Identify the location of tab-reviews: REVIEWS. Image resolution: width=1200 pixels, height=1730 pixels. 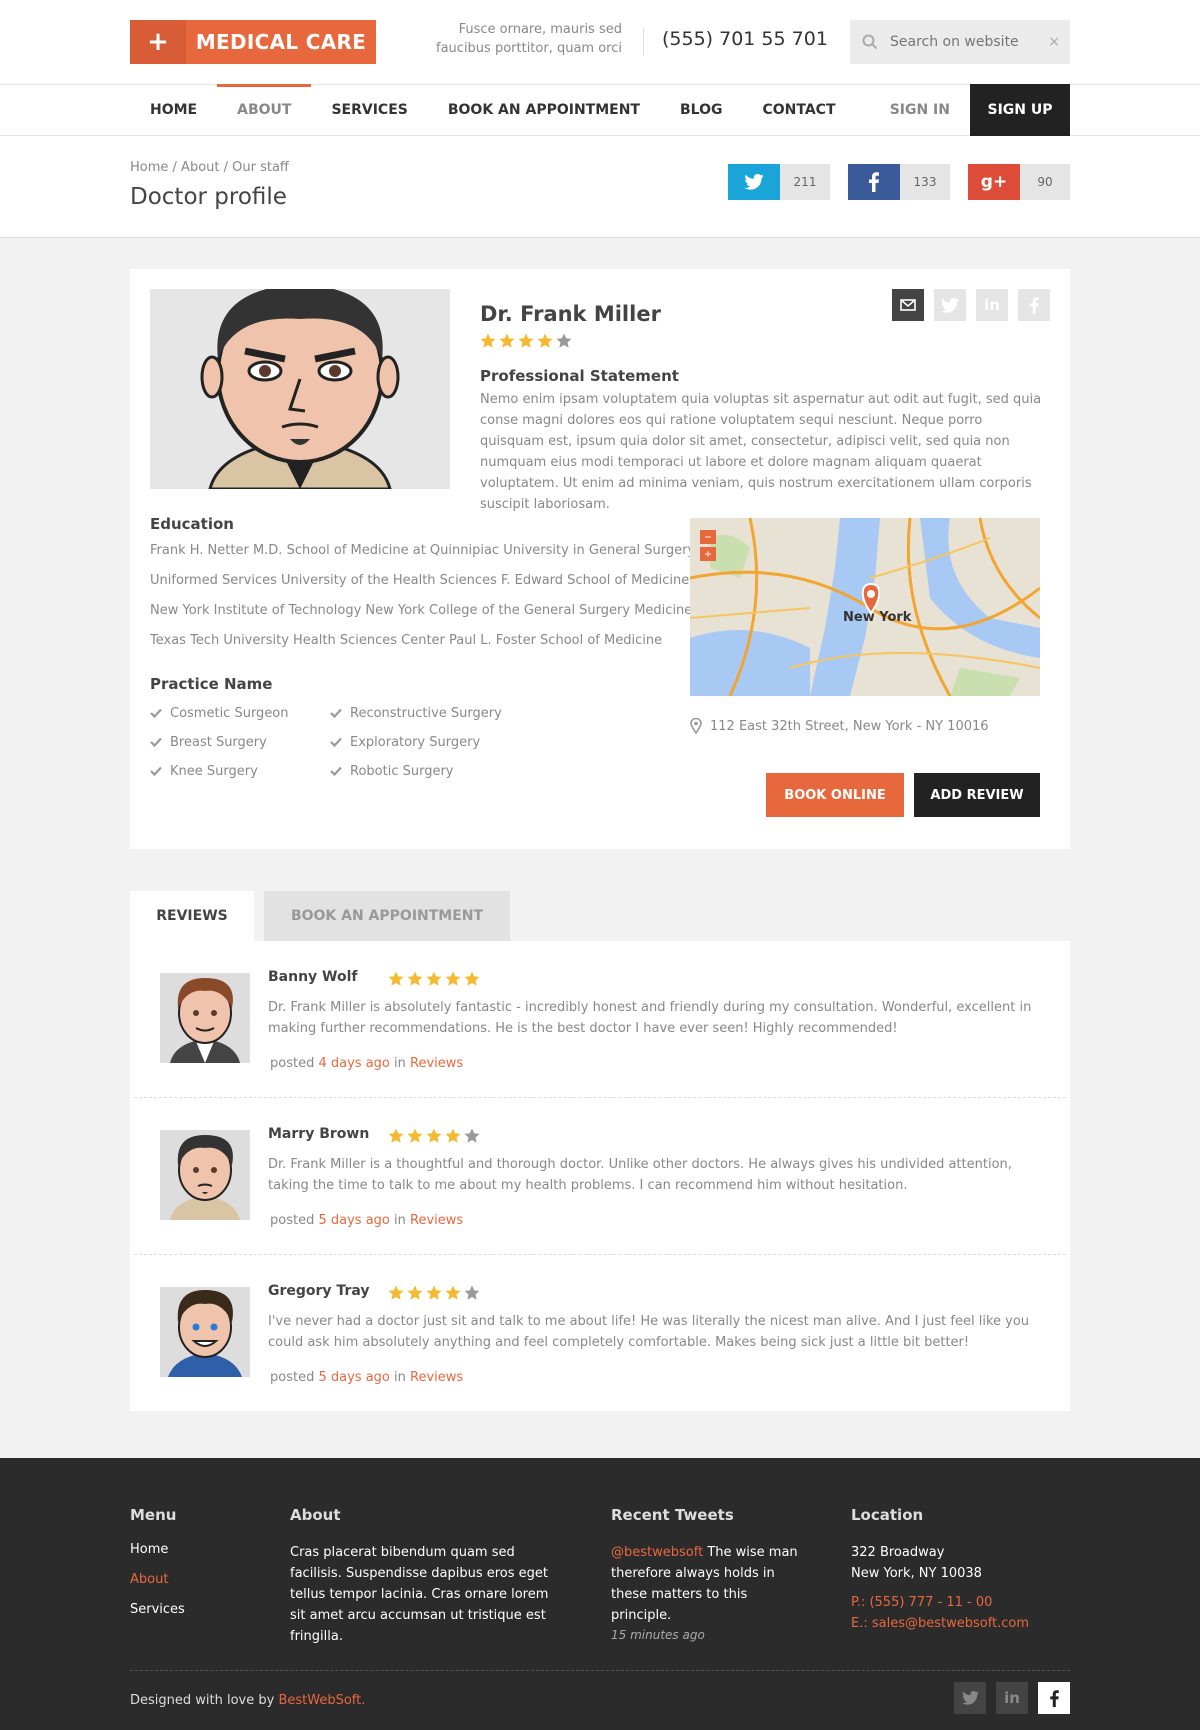
(192, 916).